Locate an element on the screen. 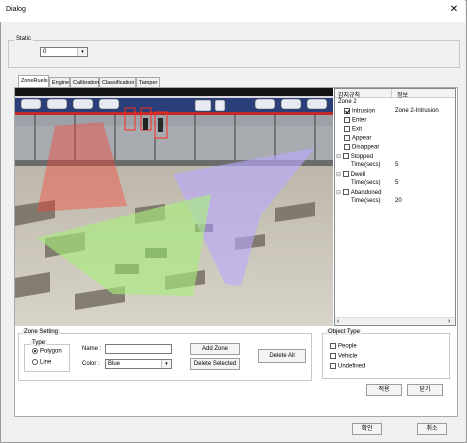 Image resolution: width=467 pixels, height=443 pixels. tree-header: 감지규칙 정보 is located at coordinates (395, 94).